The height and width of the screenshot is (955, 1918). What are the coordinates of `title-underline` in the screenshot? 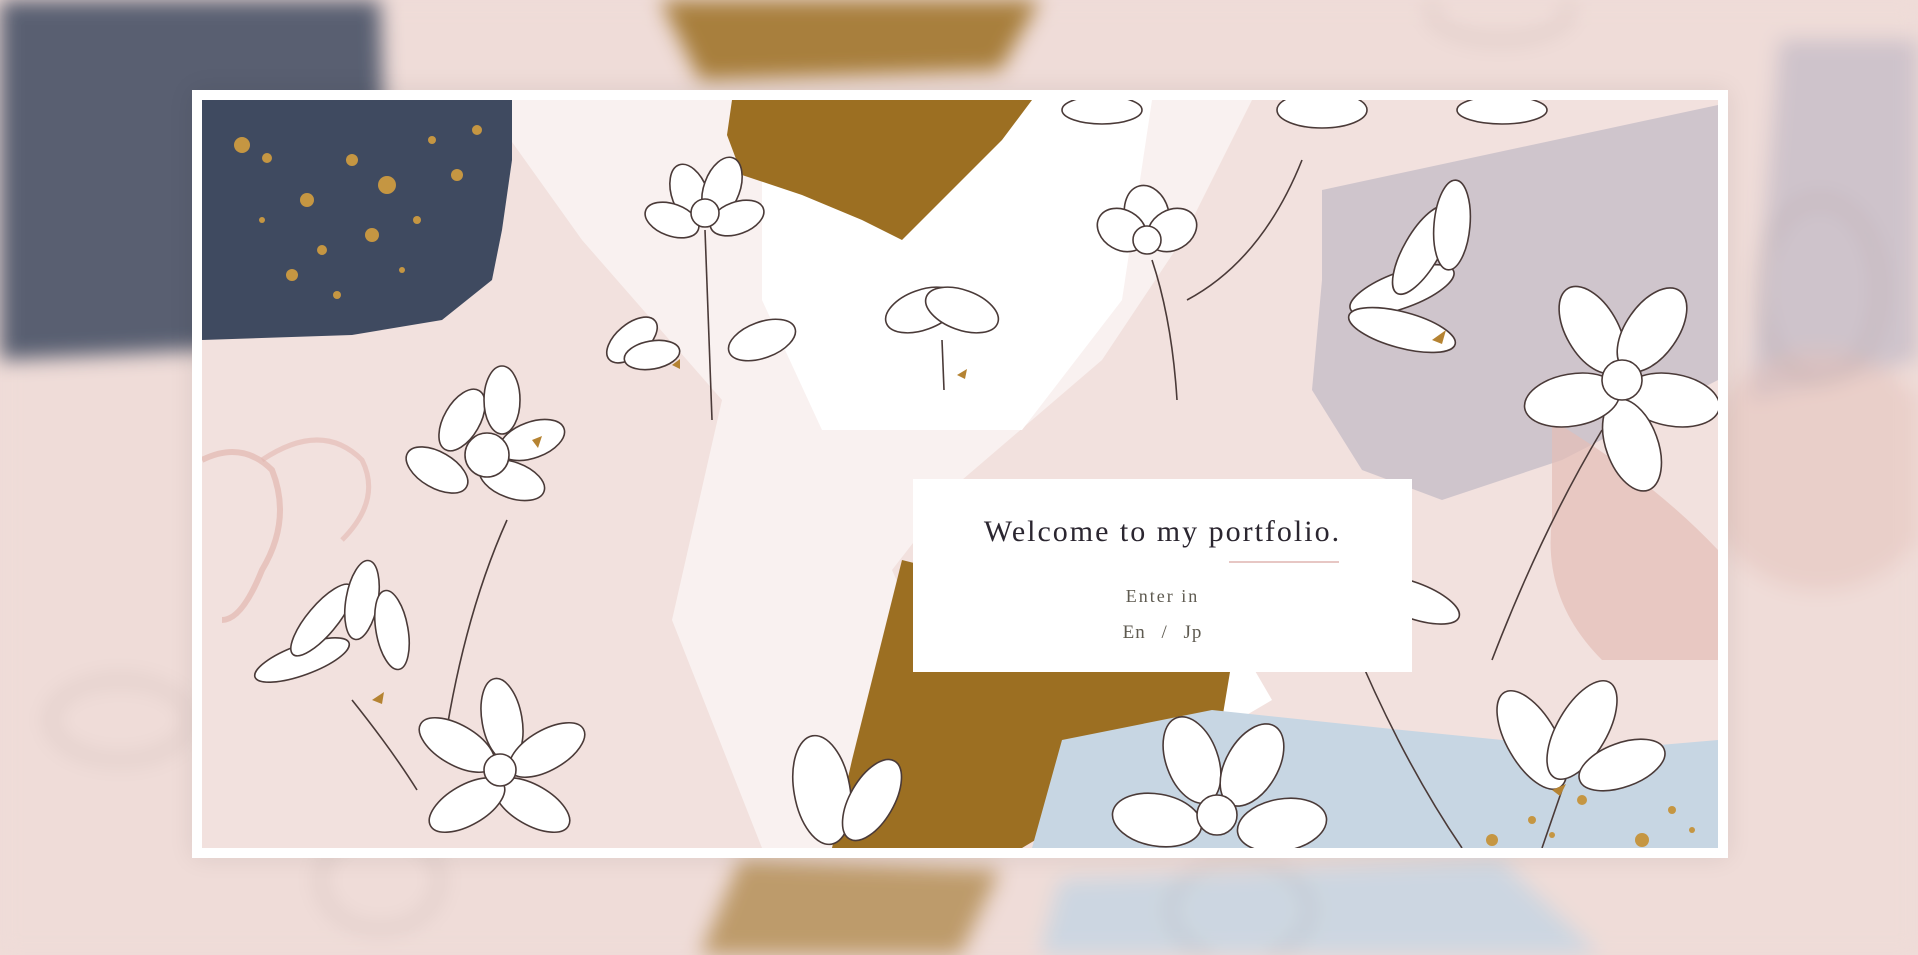 It's located at (1284, 562).